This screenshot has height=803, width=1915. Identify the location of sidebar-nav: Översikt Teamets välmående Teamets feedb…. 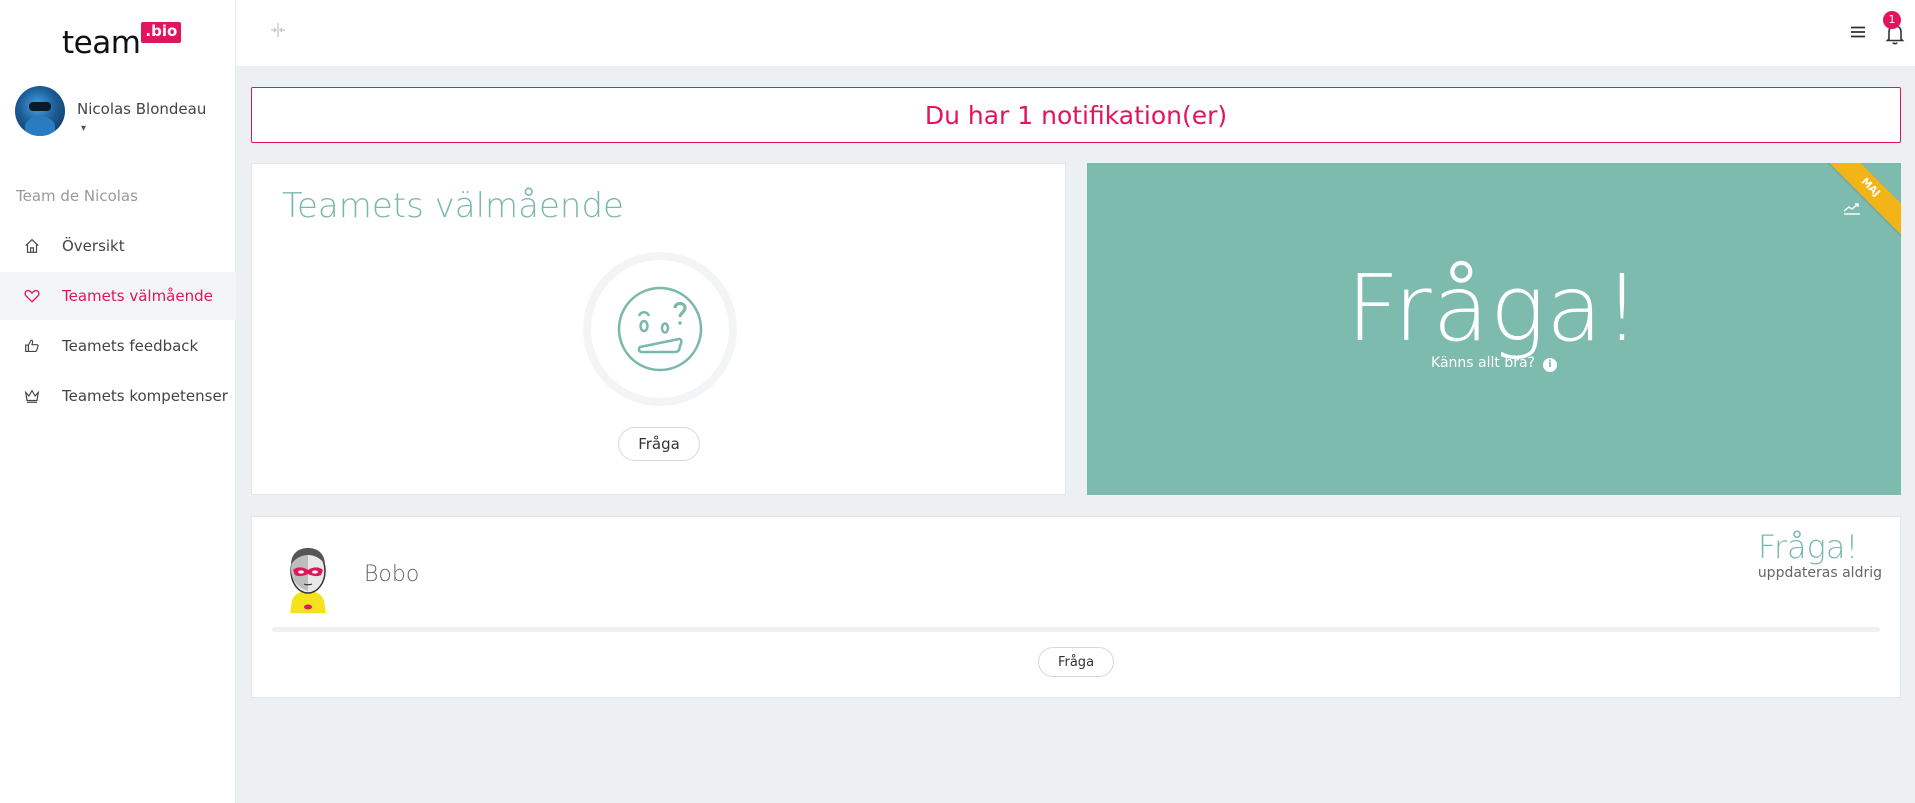
(118, 322).